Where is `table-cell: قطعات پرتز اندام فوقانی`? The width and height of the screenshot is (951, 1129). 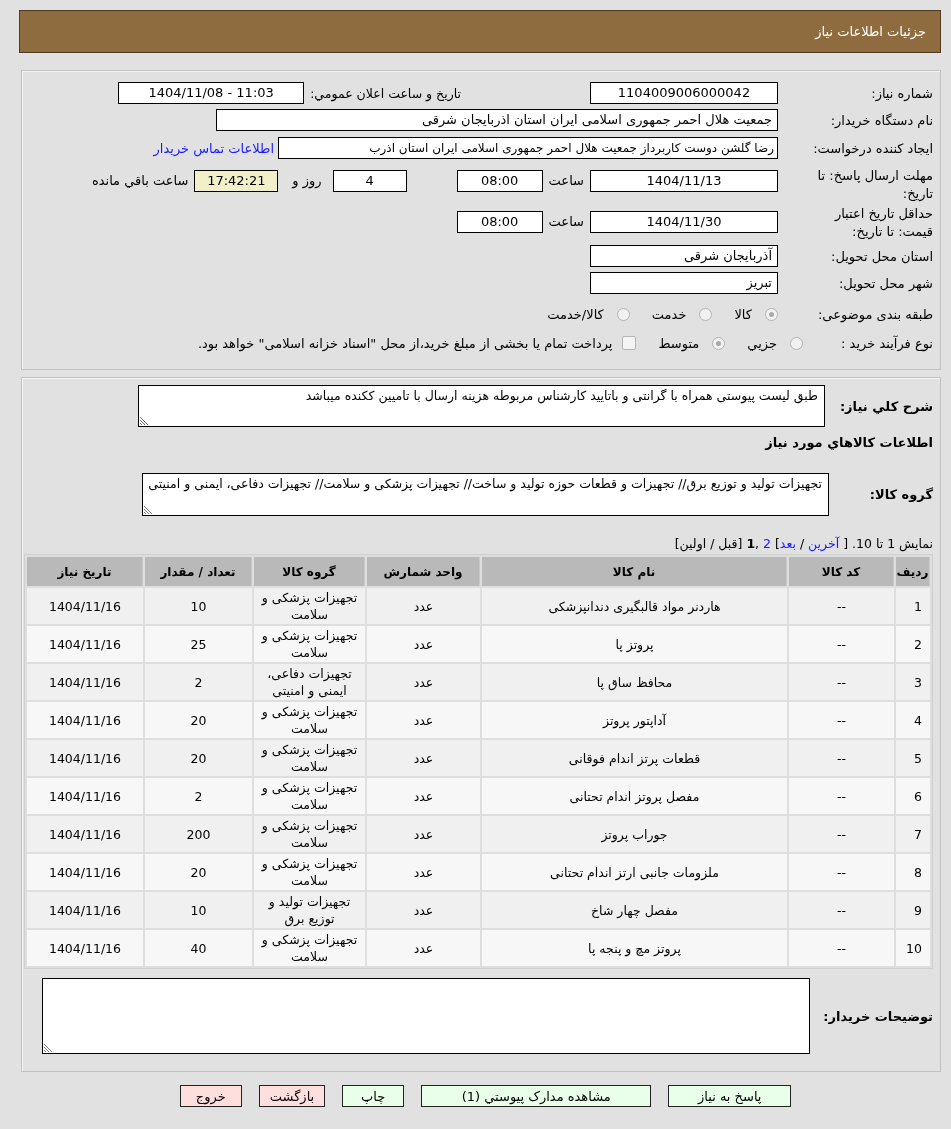
table-cell: قطعات پرتز اندام فوقانی is located at coordinates (634, 758).